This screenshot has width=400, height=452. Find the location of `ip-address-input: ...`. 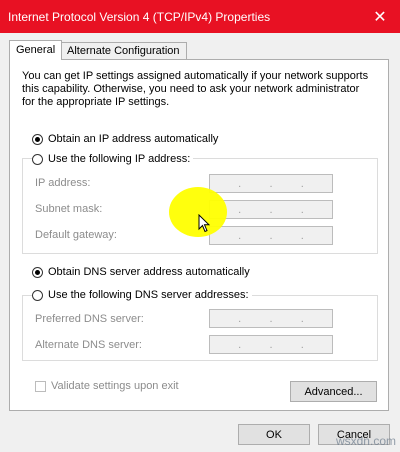

ip-address-input: ... is located at coordinates (271, 183).